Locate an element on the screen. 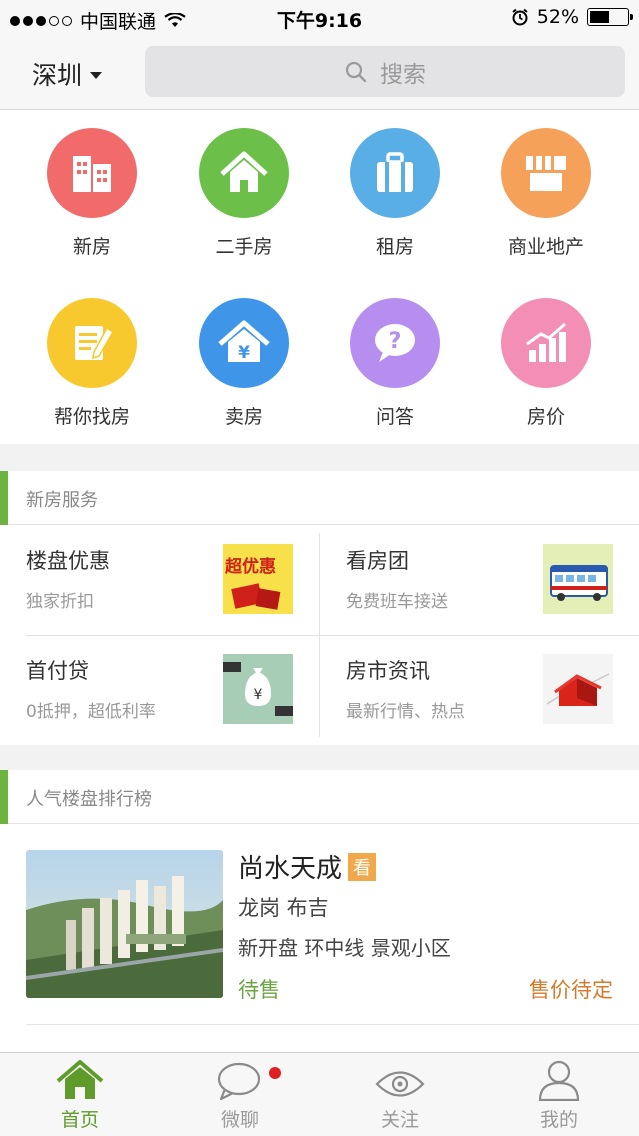 This screenshot has height=1136, width=639. service-title: 首付贷 is located at coordinates (57, 671).